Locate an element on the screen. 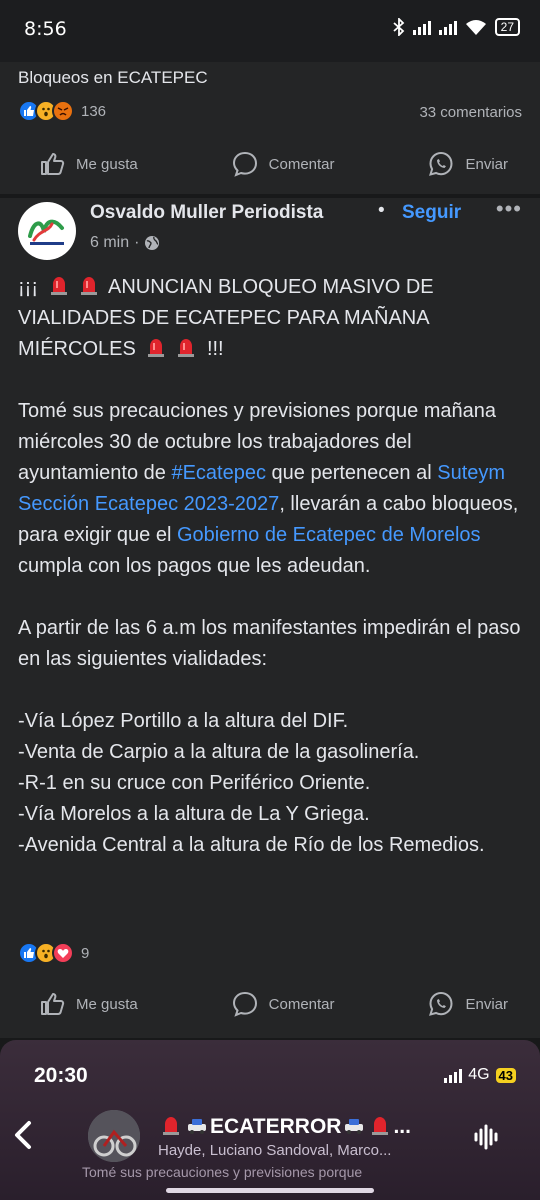  battery-badge: 43 is located at coordinates (505, 1075).